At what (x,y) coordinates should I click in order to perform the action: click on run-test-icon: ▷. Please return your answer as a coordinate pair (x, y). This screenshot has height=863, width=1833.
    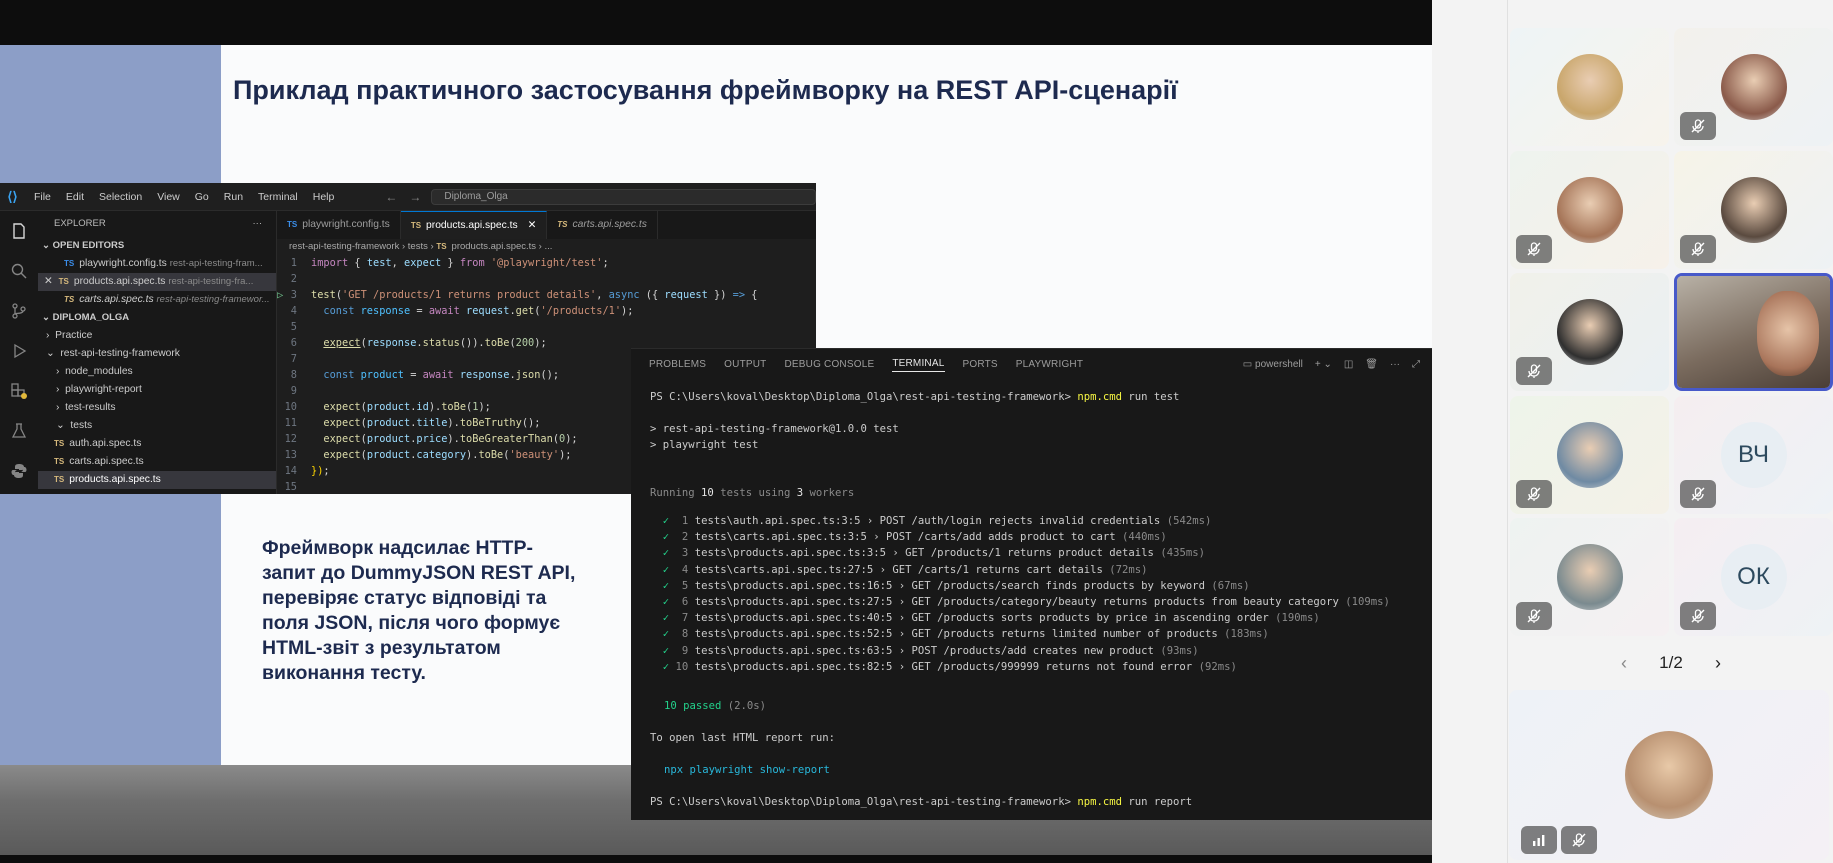
    Looking at the image, I should click on (280, 295).